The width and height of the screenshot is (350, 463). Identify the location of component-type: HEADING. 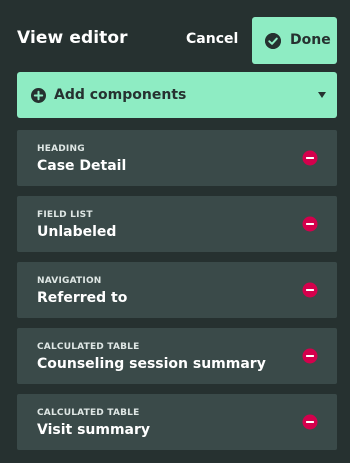
(61, 149).